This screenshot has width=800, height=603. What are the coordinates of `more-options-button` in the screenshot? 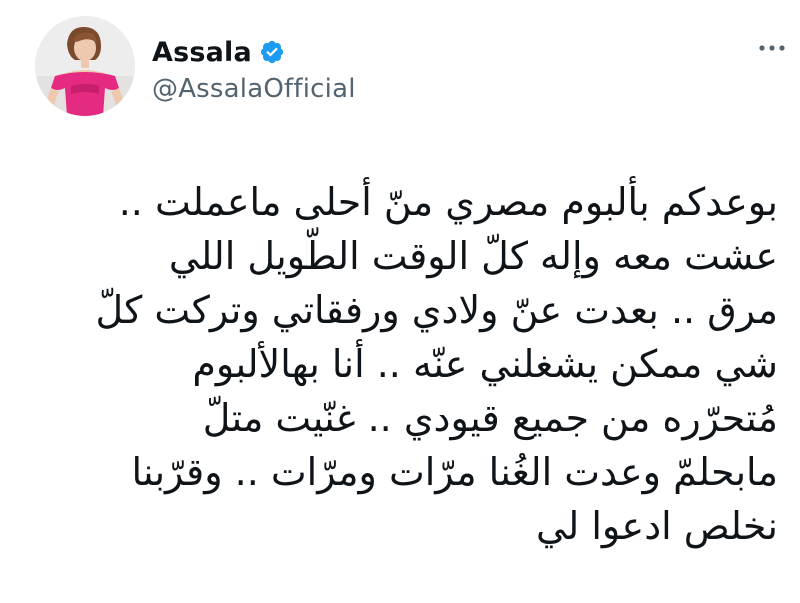 It's located at (772, 48).